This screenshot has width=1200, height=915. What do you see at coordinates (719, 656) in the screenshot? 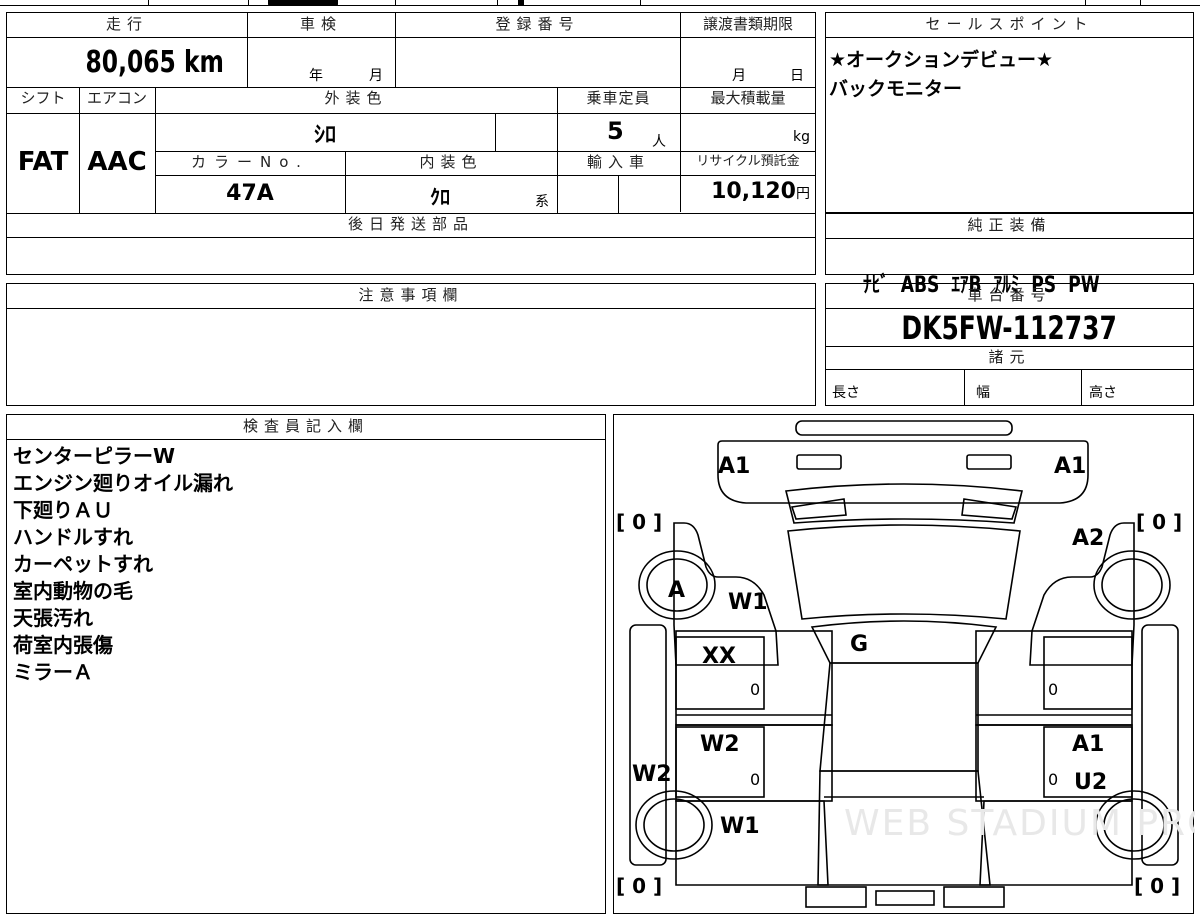
I see `mark-xx: XX` at bounding box center [719, 656].